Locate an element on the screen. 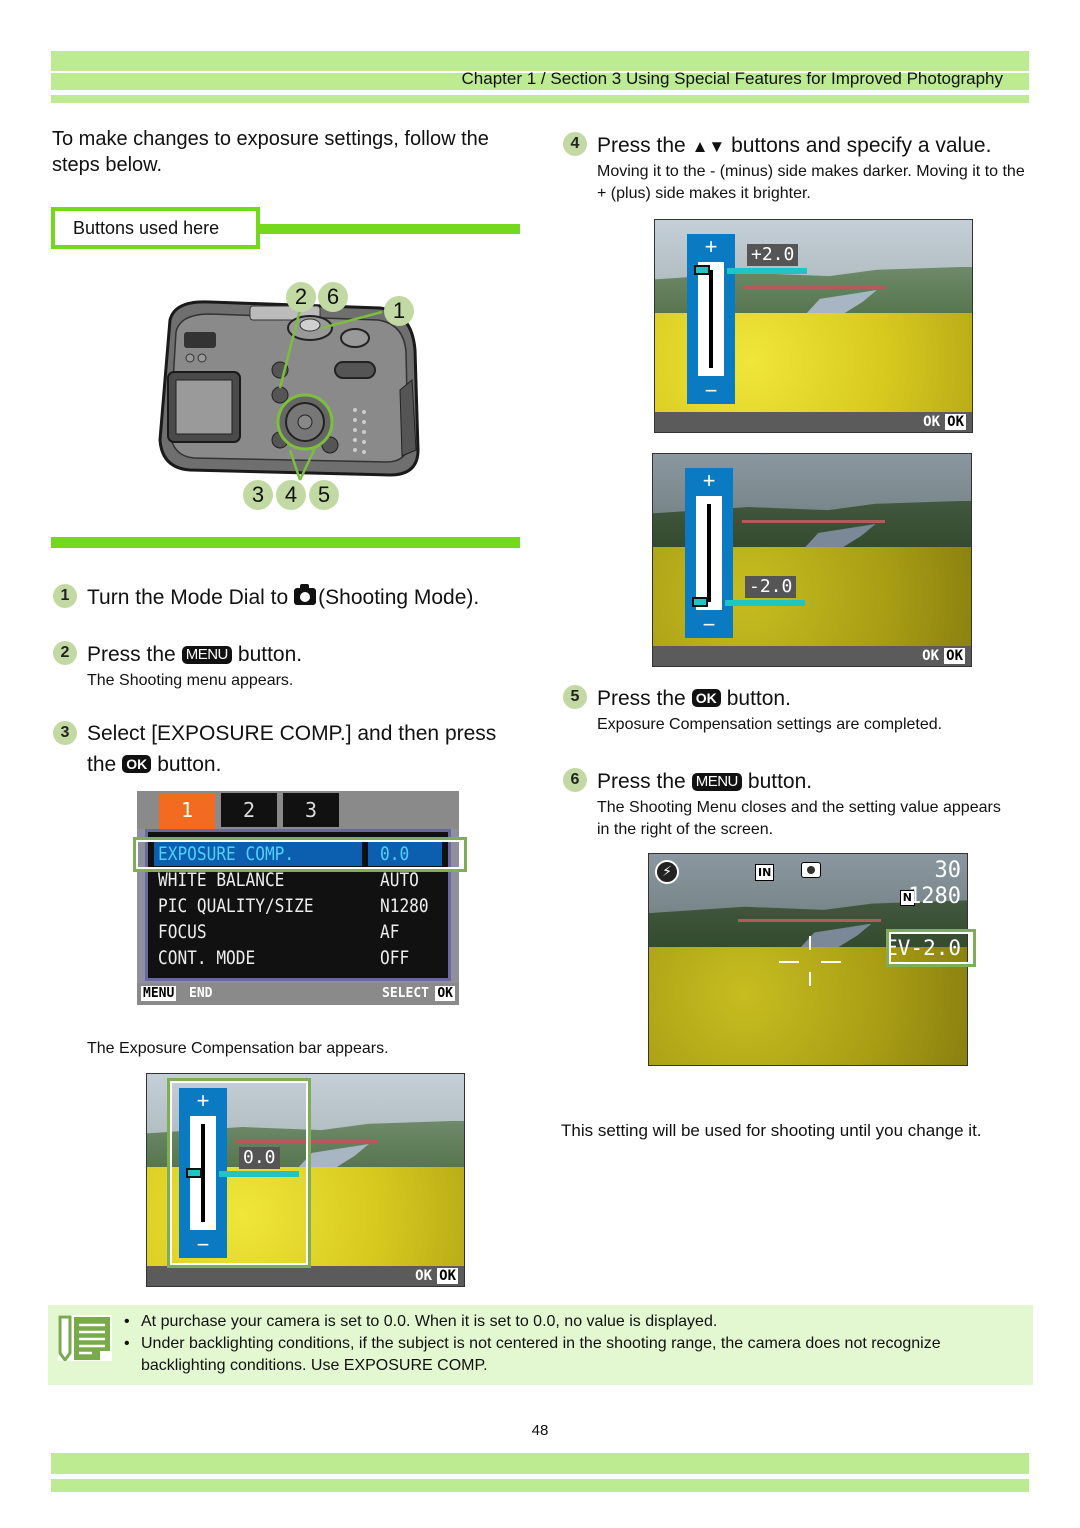 The height and width of the screenshot is (1528, 1080). footer-band-bottom is located at coordinates (540, 1485).